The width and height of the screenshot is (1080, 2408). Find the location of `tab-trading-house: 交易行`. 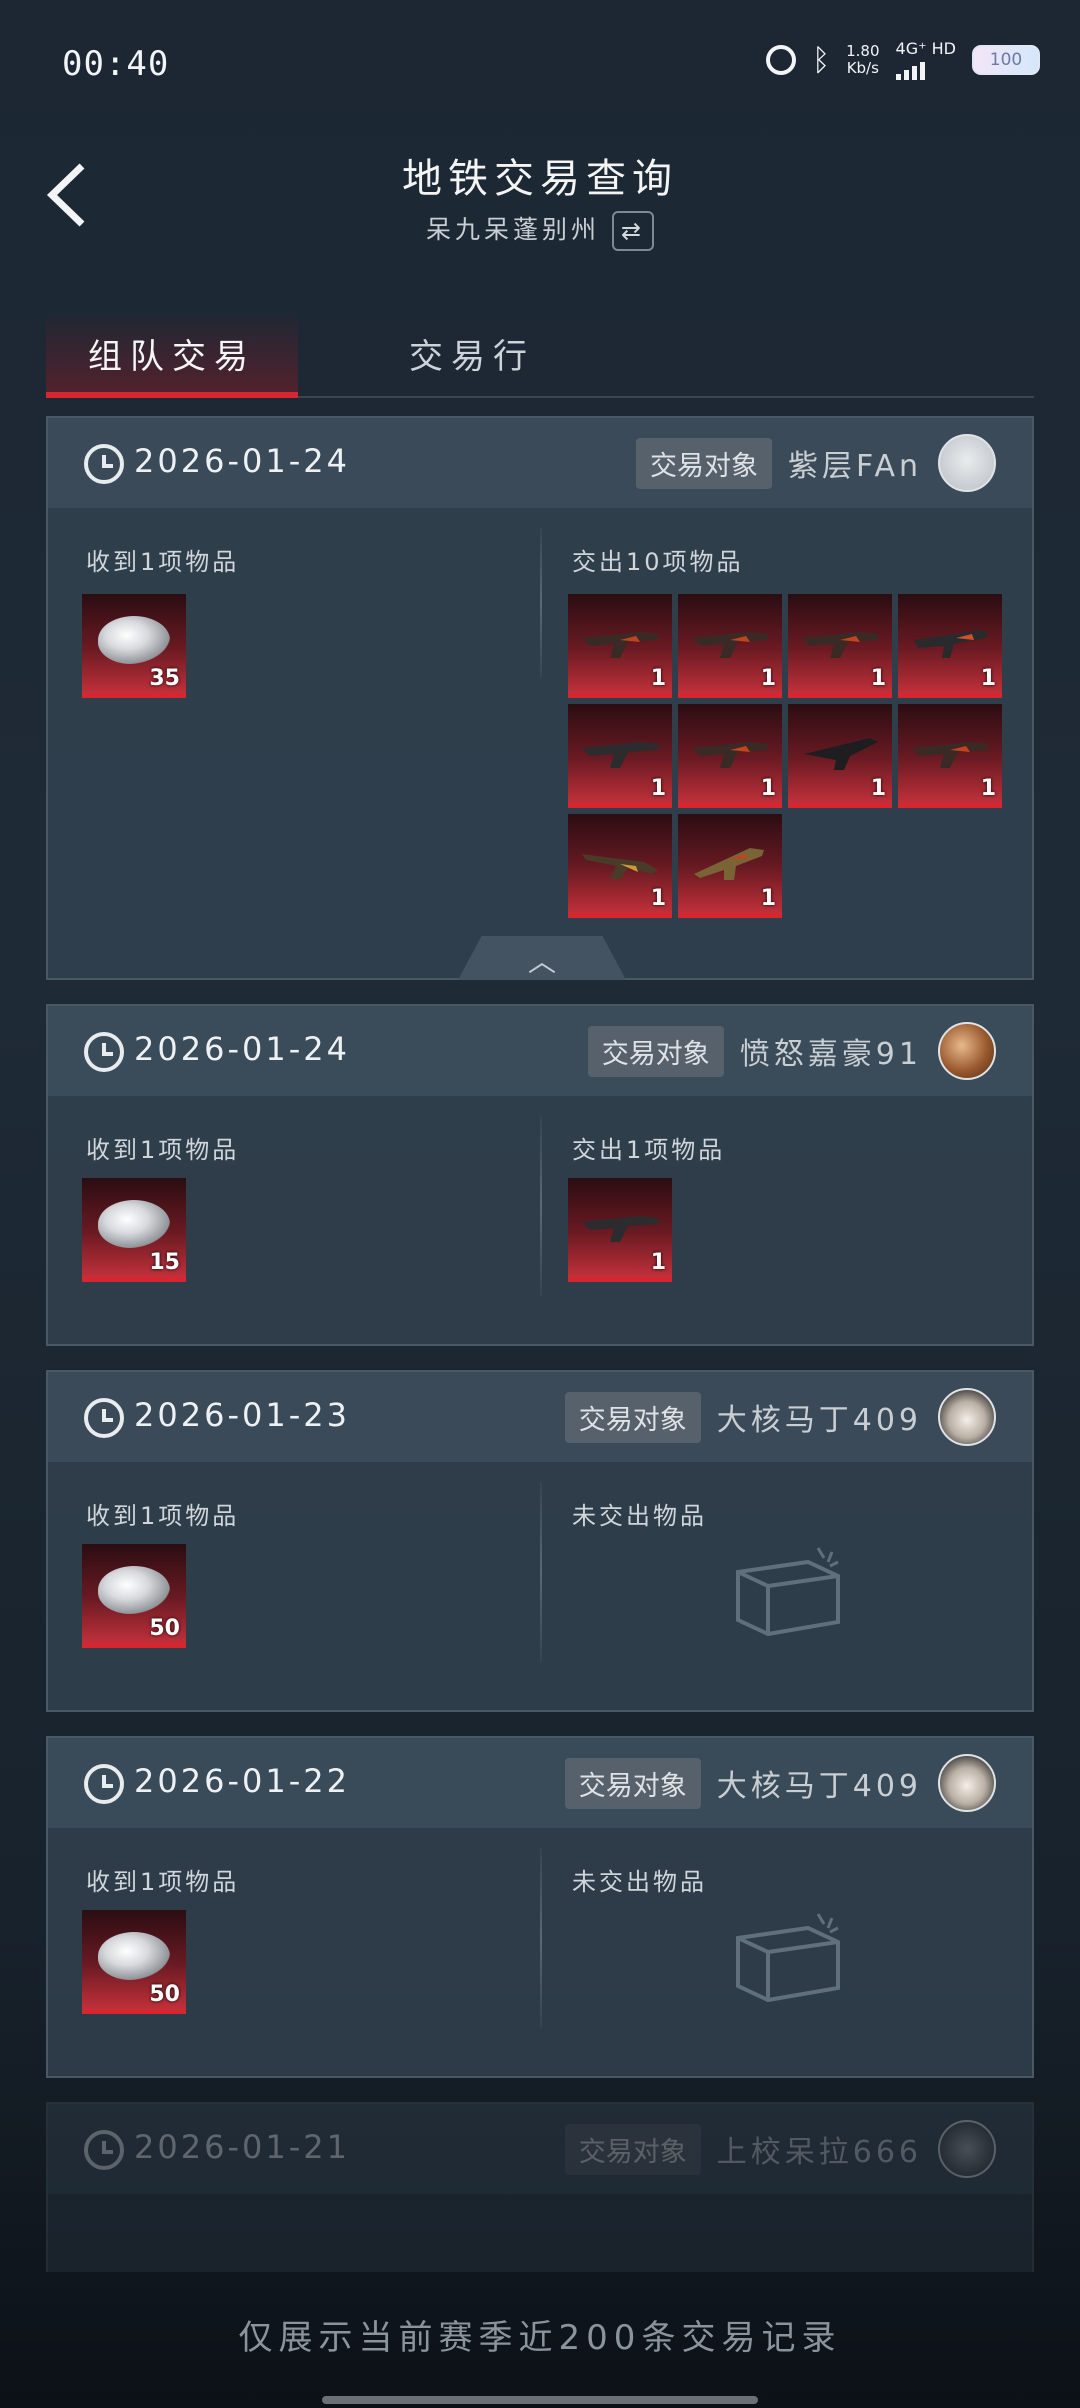

tab-trading-house: 交易行 is located at coordinates (472, 353).